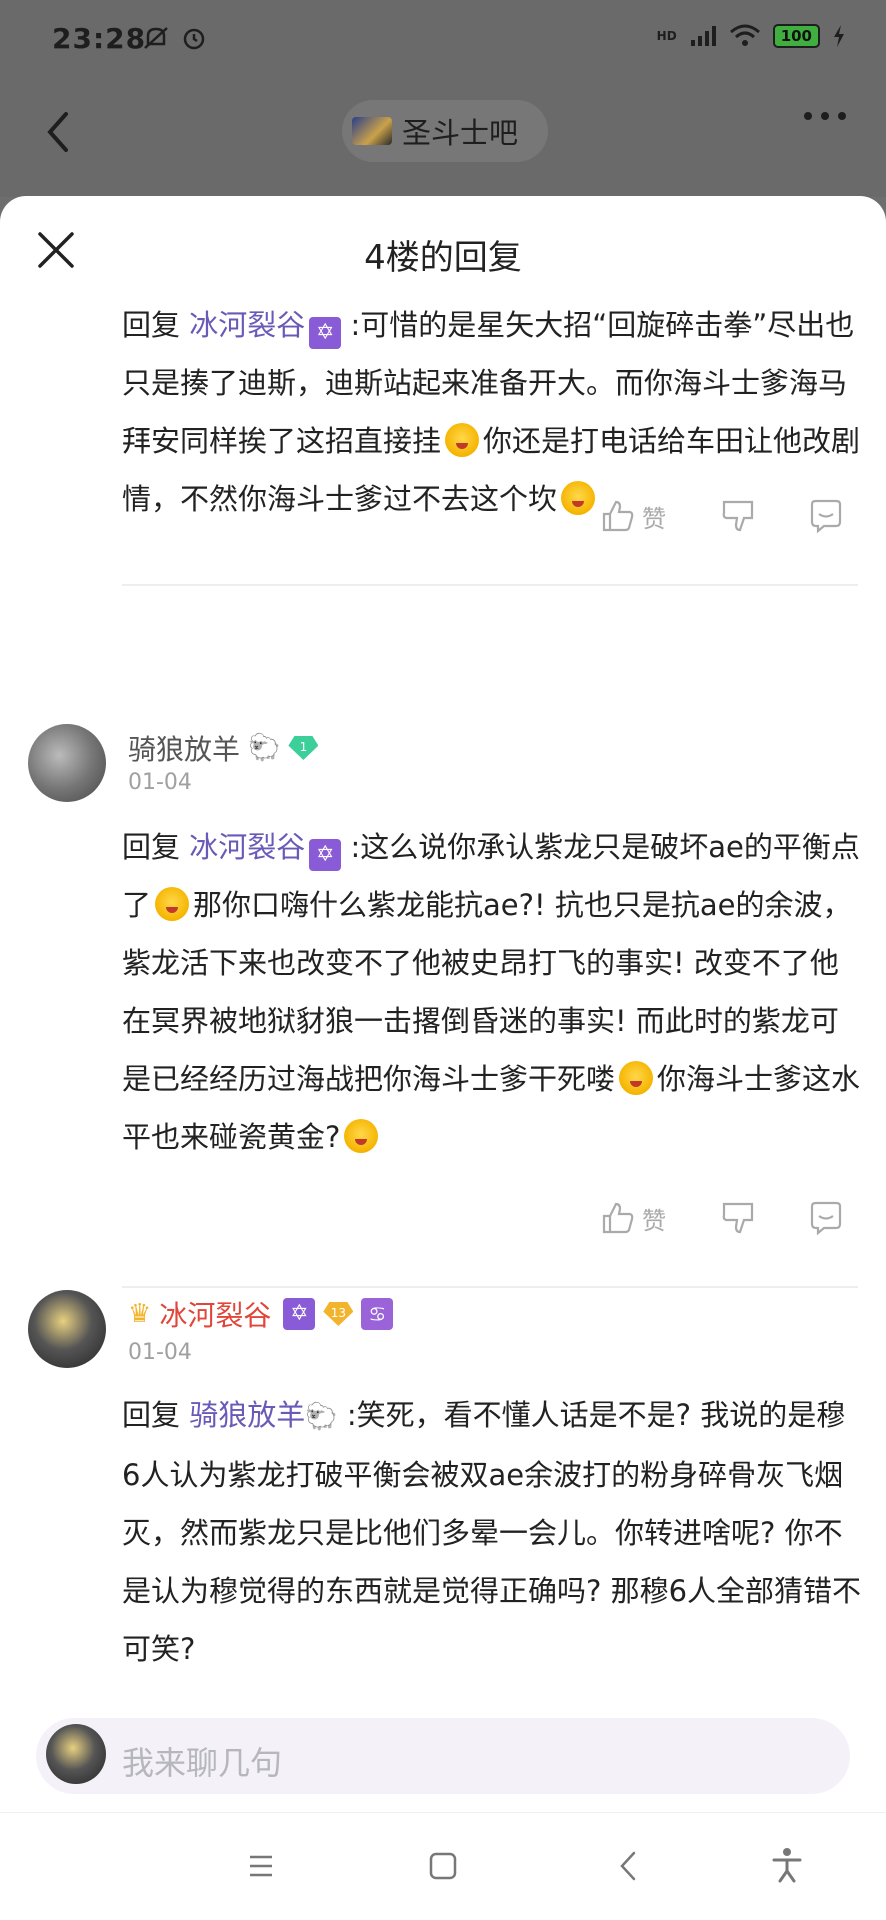 The width and height of the screenshot is (886, 1920). I want to click on forum-pill: 圣斗士吧, so click(445, 131).